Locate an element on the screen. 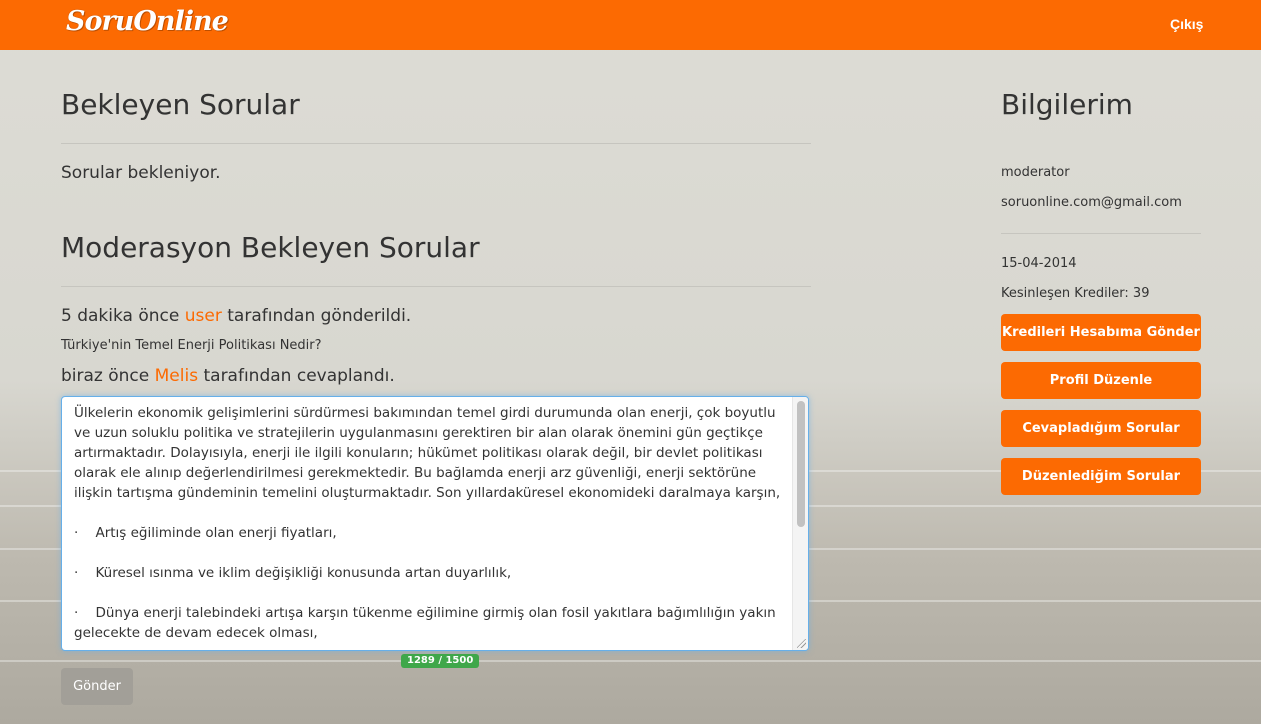 This screenshot has width=1261, height=724. char-counter-badge: 1289 / 1500 is located at coordinates (440, 661).